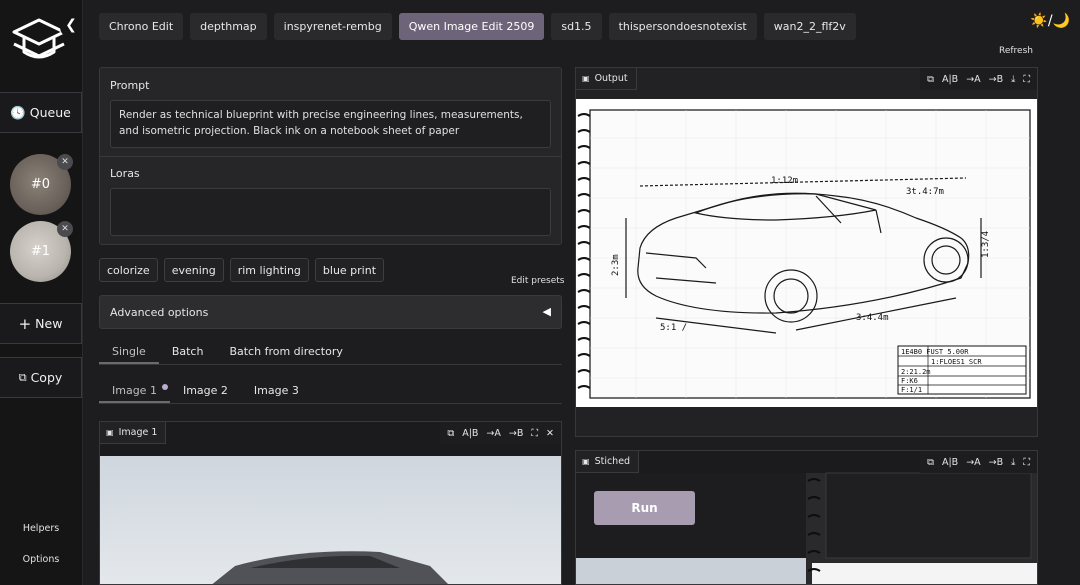  I want to click on image1-label-tag: ▣ Image 1, so click(133, 433).